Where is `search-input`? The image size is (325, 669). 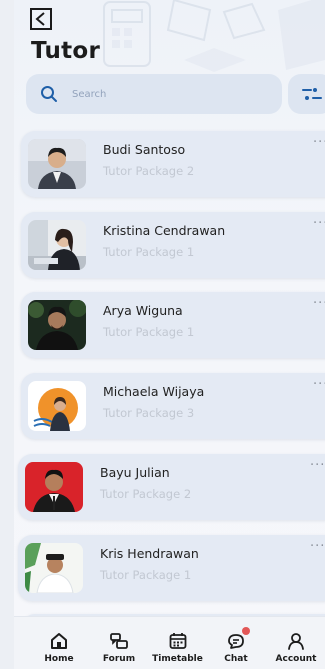 search-input is located at coordinates (167, 94).